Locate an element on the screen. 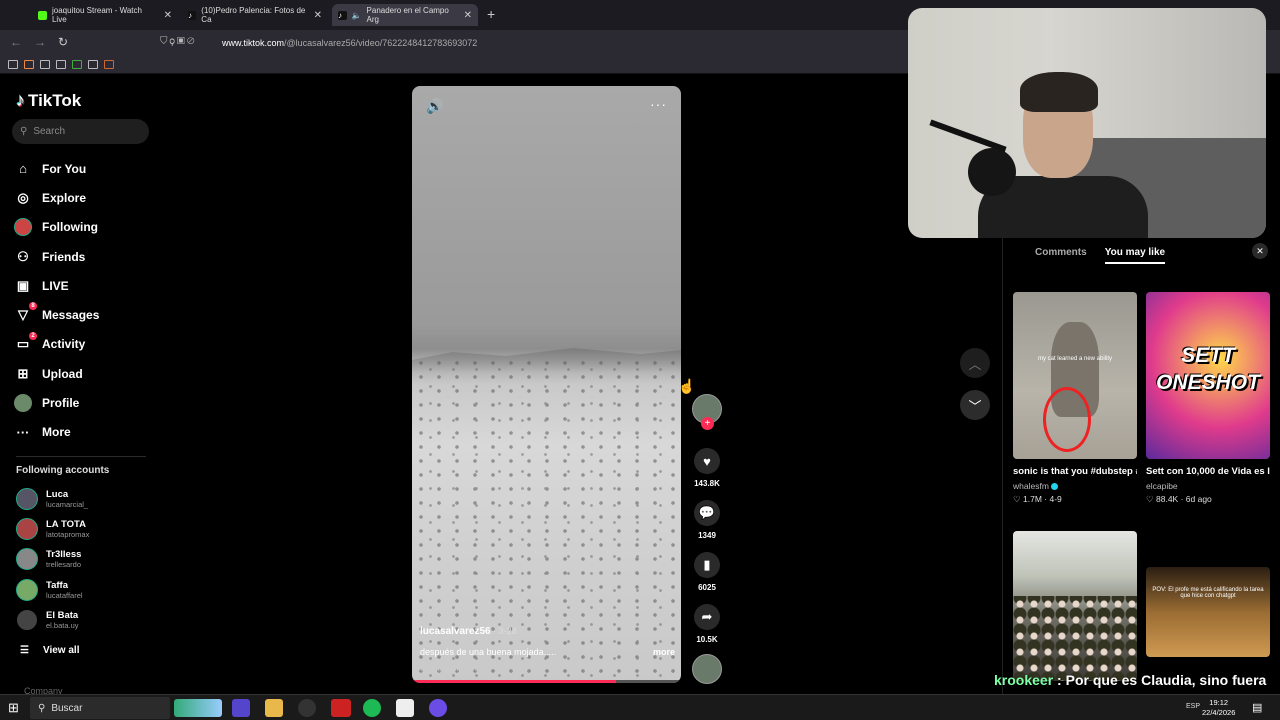 The width and height of the screenshot is (1280, 720). see-translation-link: See translation is located at coordinates (547, 668).